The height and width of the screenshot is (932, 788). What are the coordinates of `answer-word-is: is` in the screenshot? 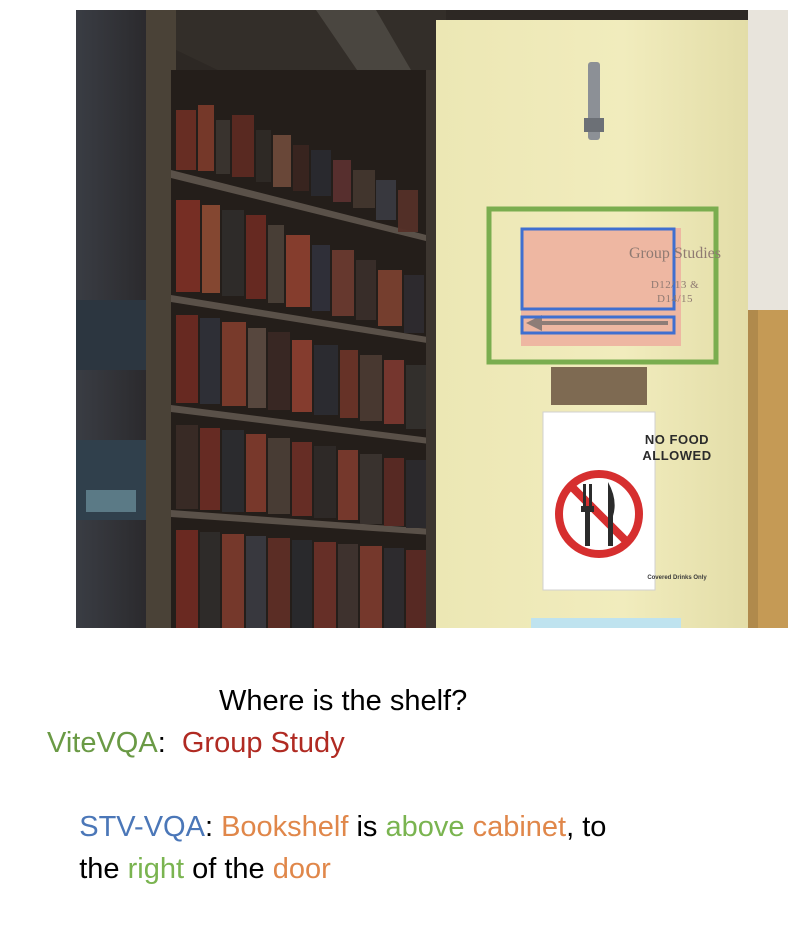 It's located at (367, 827).